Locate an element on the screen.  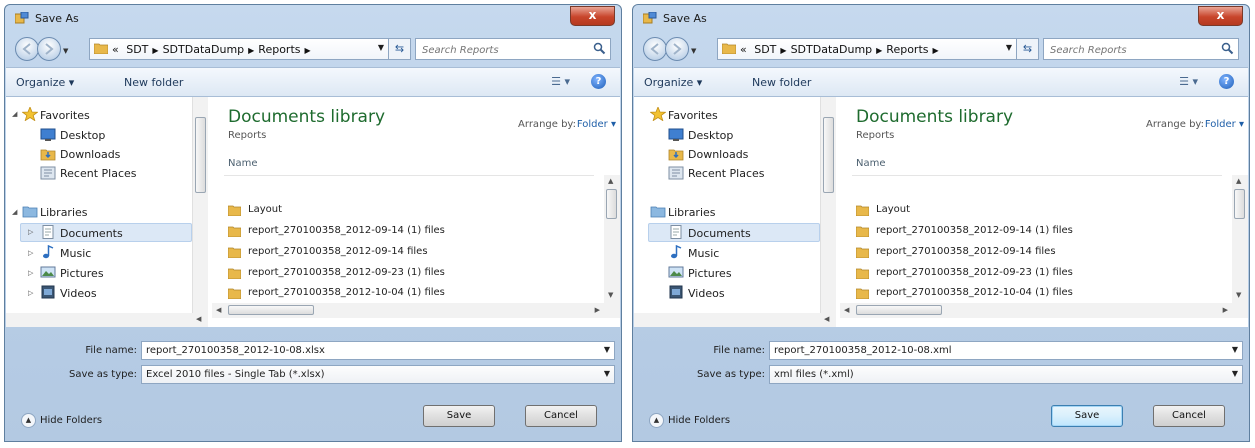
file-name-value: report_270100358_2012-10-08.xml is located at coordinates (863, 350).